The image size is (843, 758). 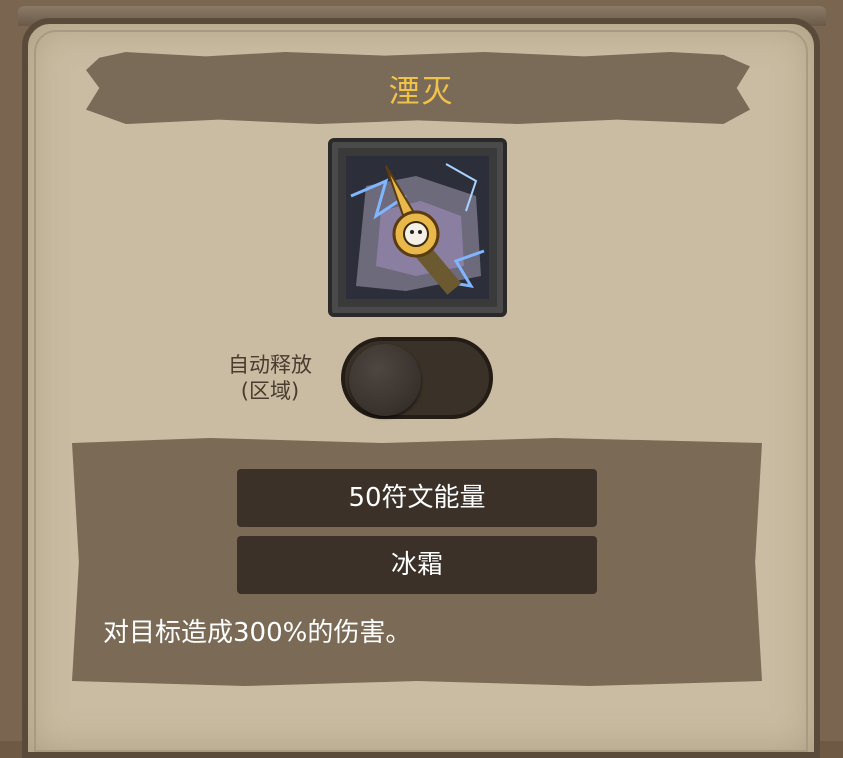 I want to click on skill-title: 湮灭, so click(x=421, y=92).